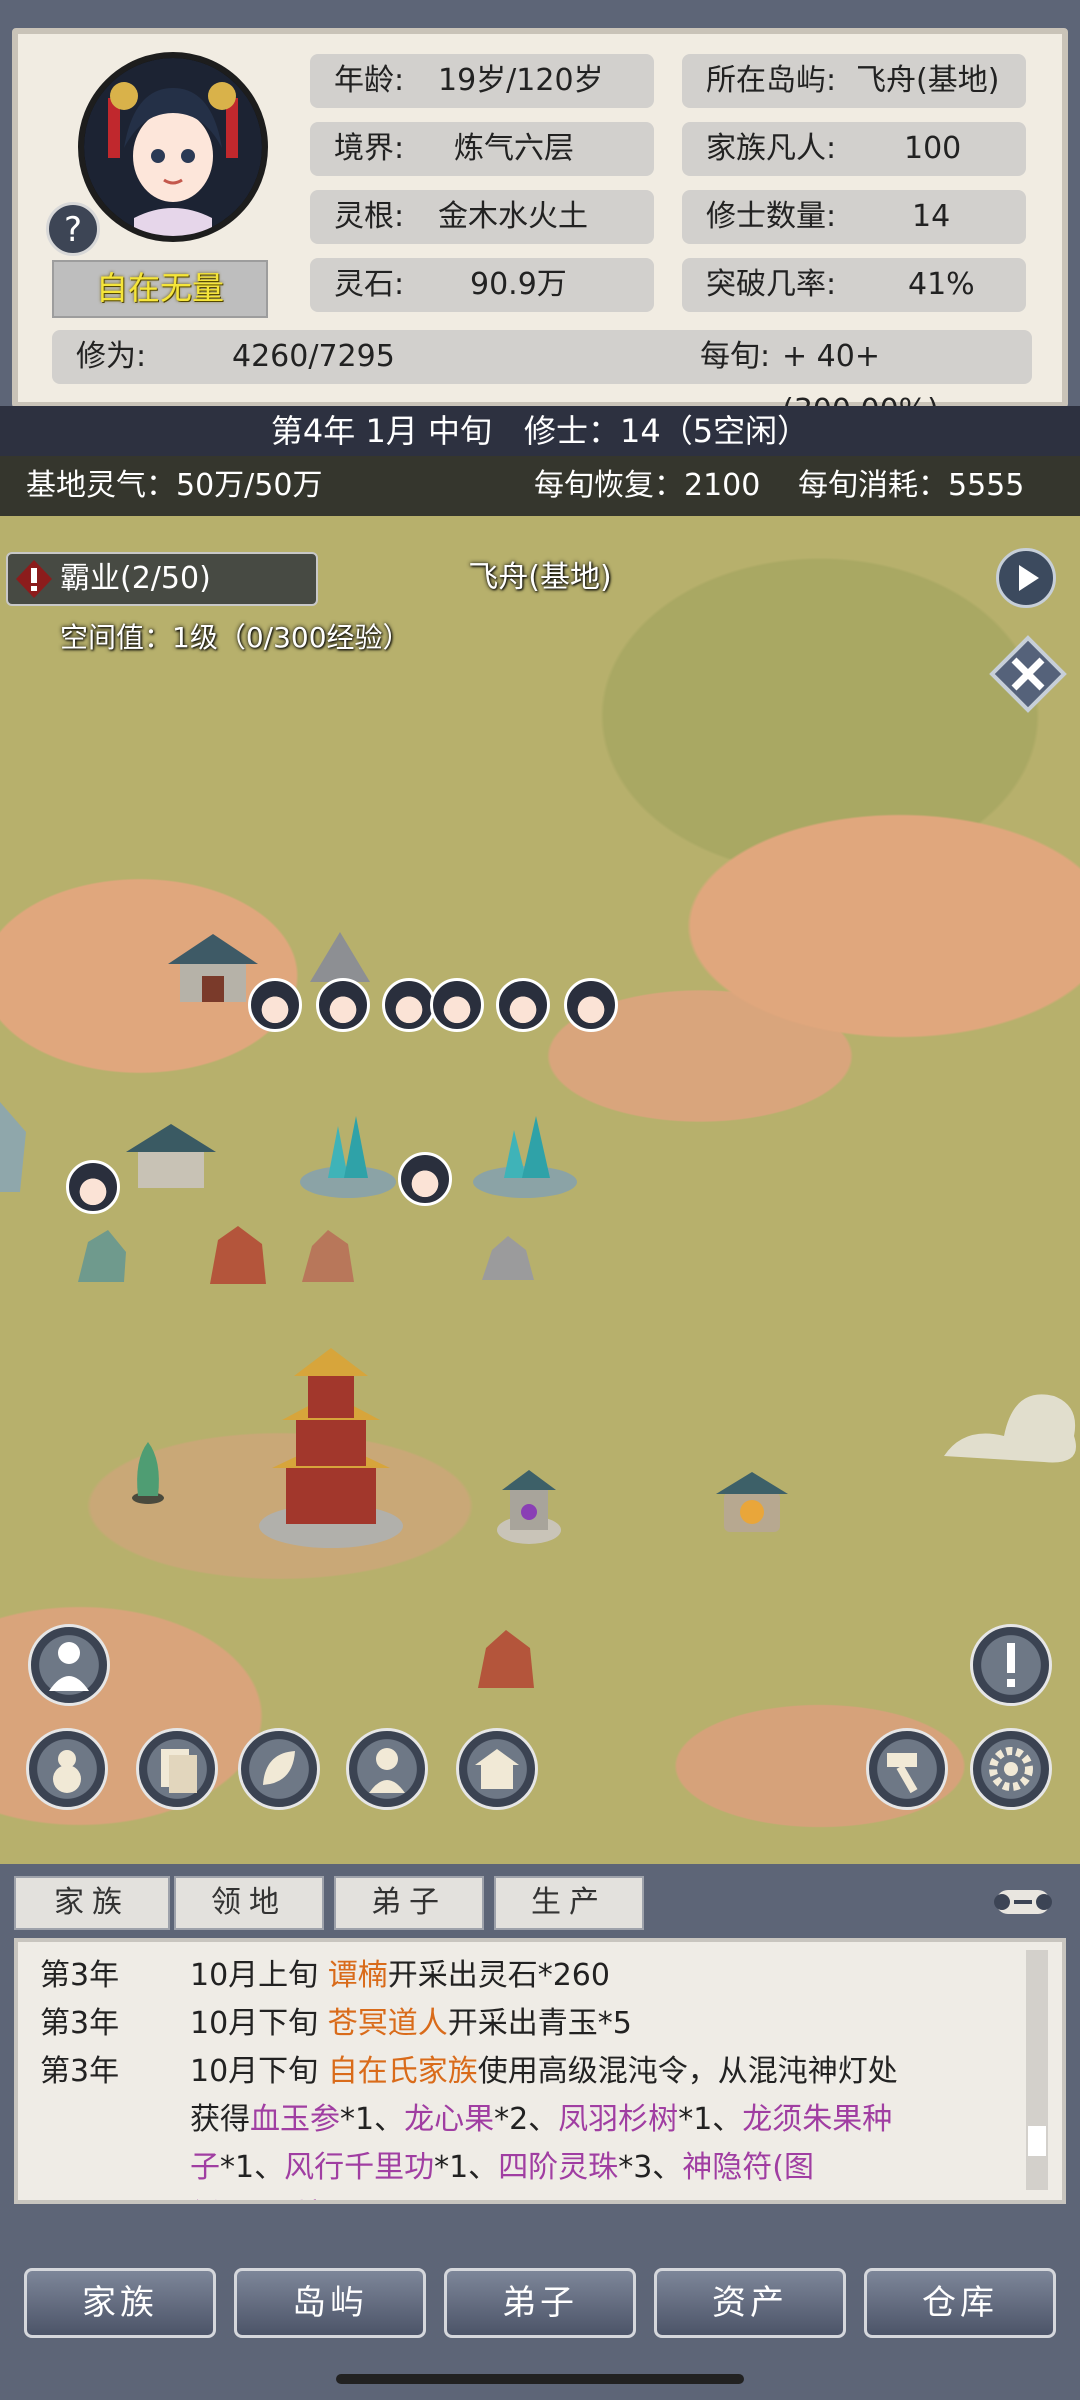  What do you see at coordinates (482, 149) in the screenshot?
I see `realm-stat: 境界: 炼气六层` at bounding box center [482, 149].